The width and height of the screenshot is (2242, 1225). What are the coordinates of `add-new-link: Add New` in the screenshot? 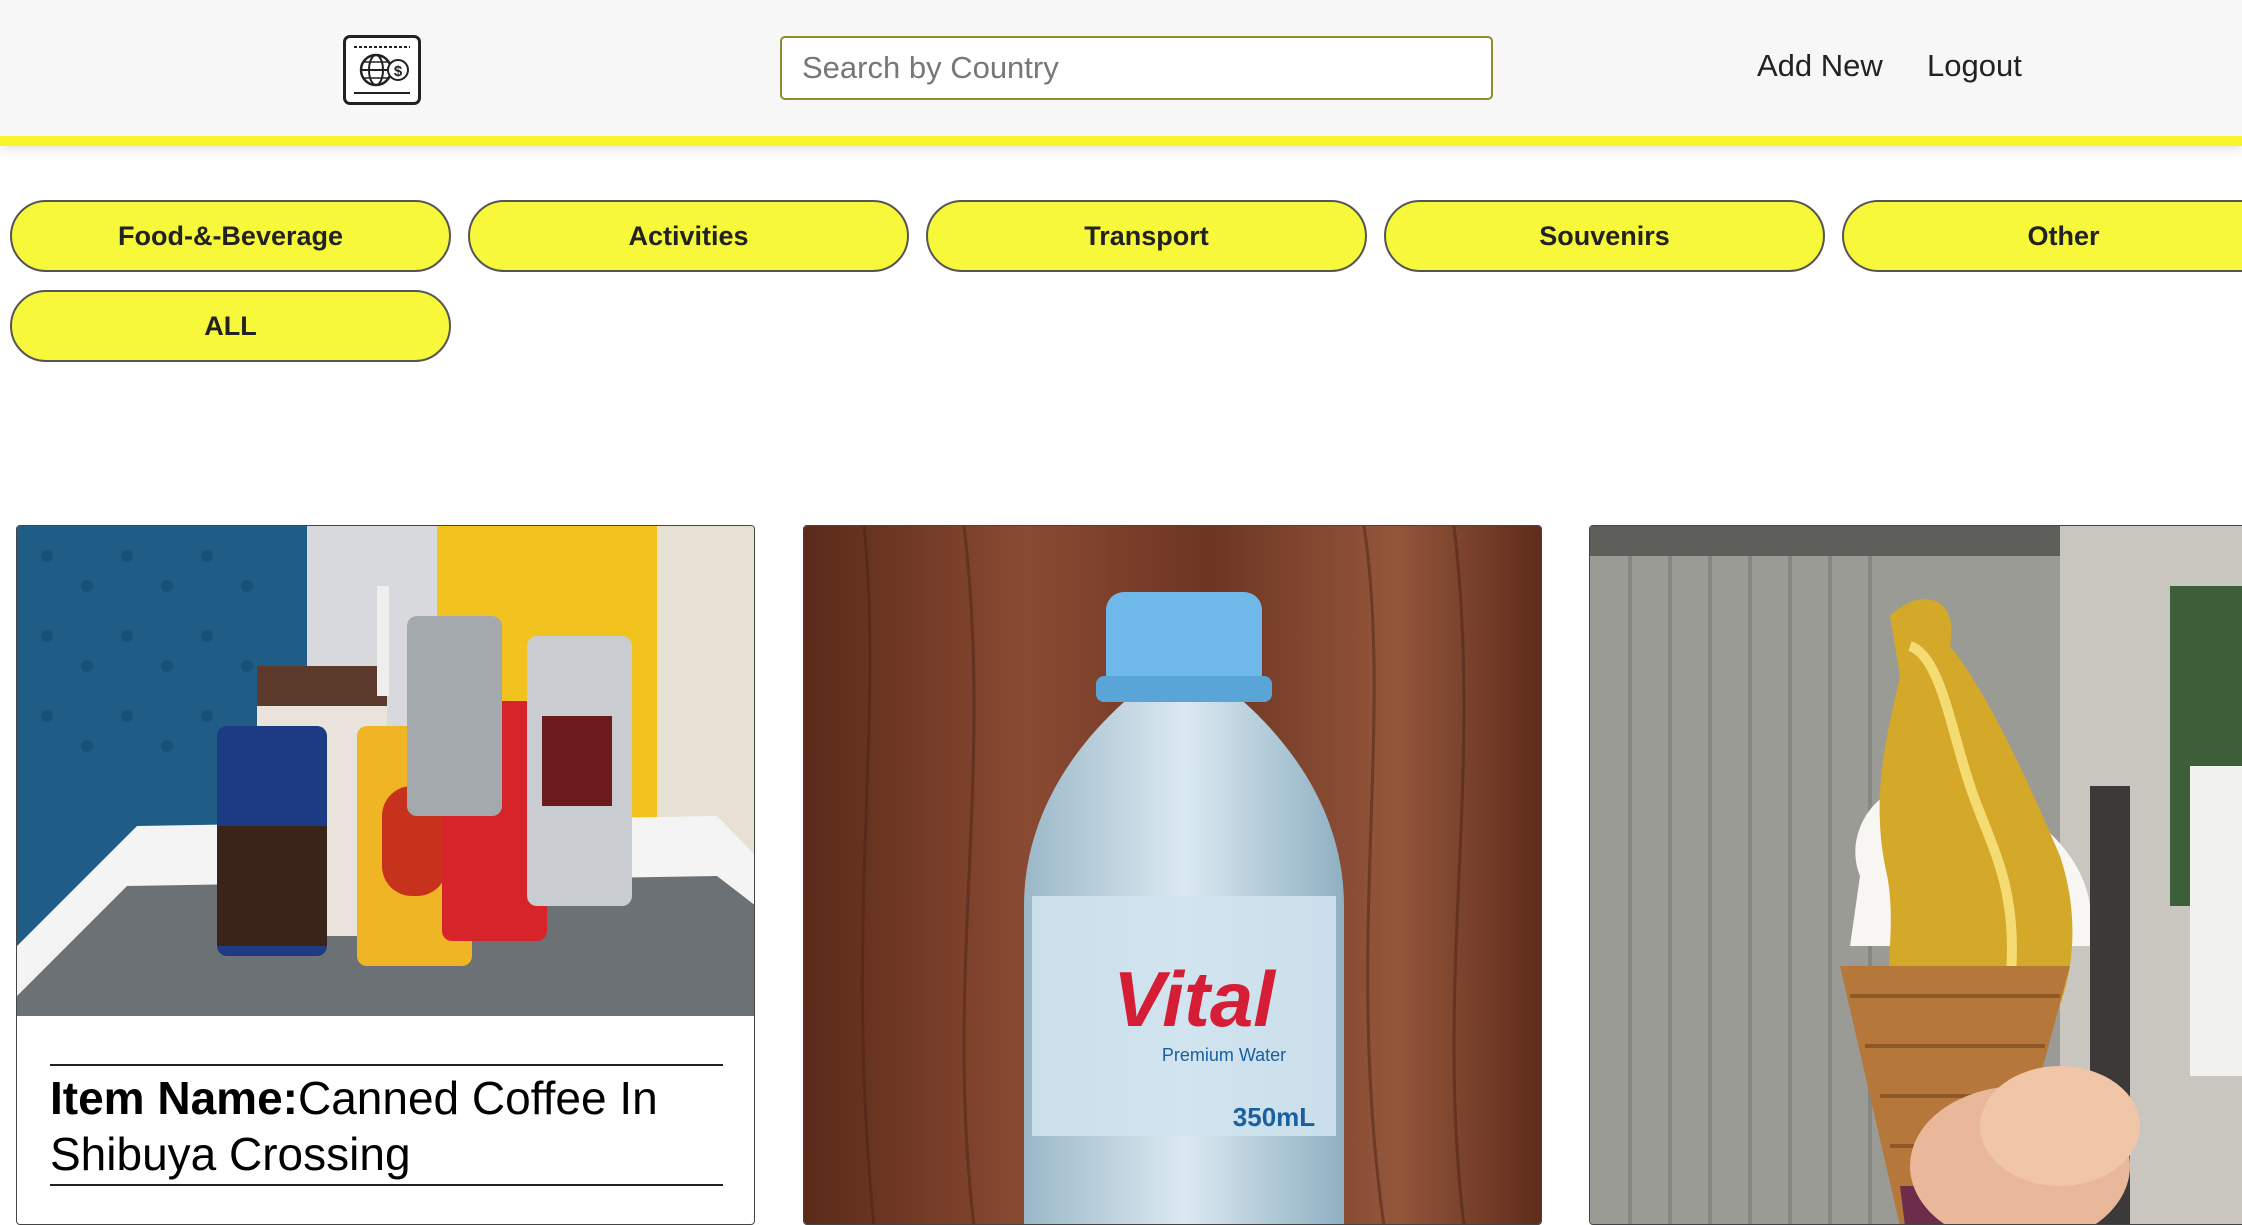 It's located at (1820, 66).